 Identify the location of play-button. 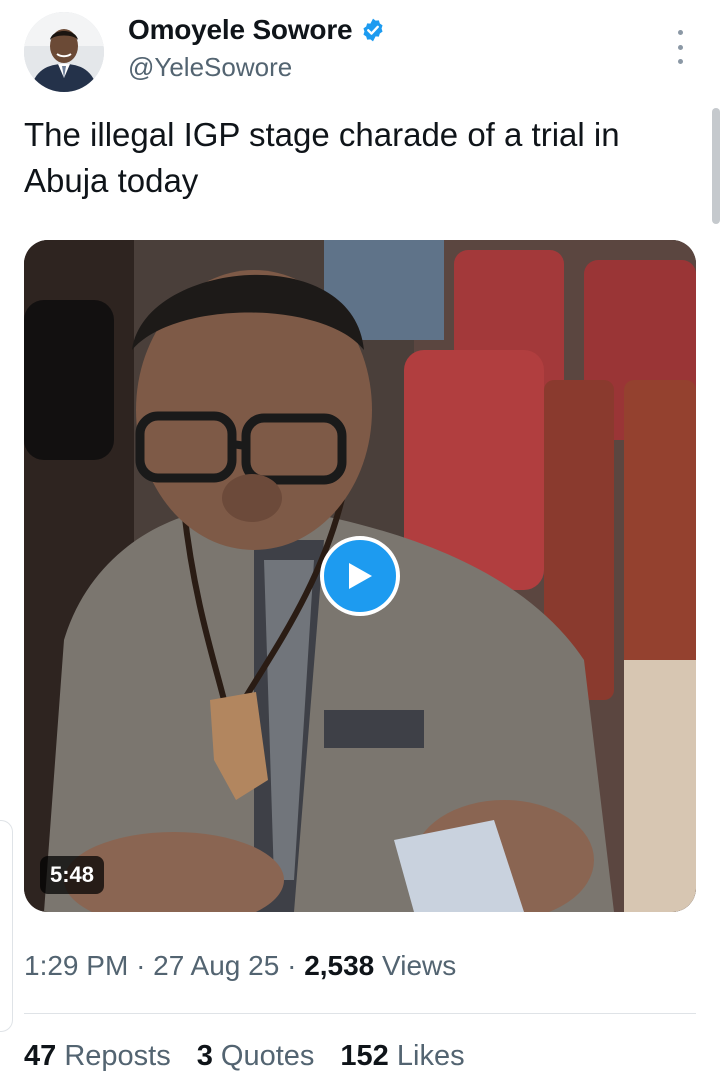
(360, 576).